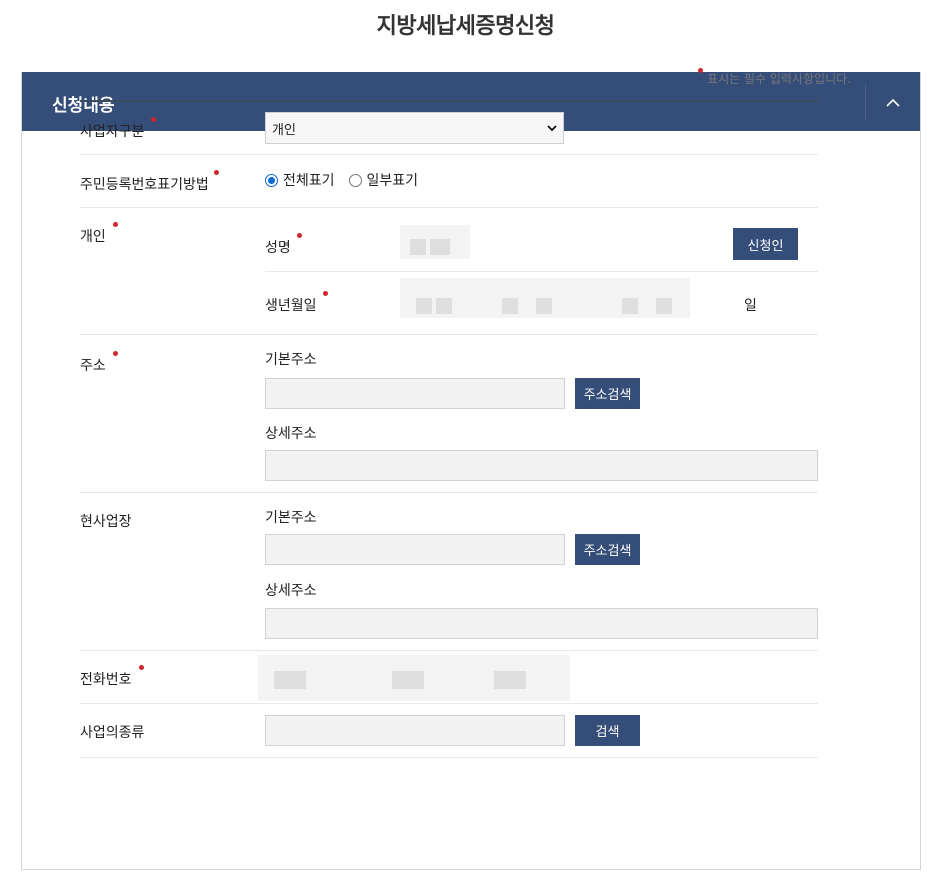 The height and width of the screenshot is (875, 931). I want to click on row-workplace: 현사업장 기본주소 주소검색 상세주소, so click(449, 572).